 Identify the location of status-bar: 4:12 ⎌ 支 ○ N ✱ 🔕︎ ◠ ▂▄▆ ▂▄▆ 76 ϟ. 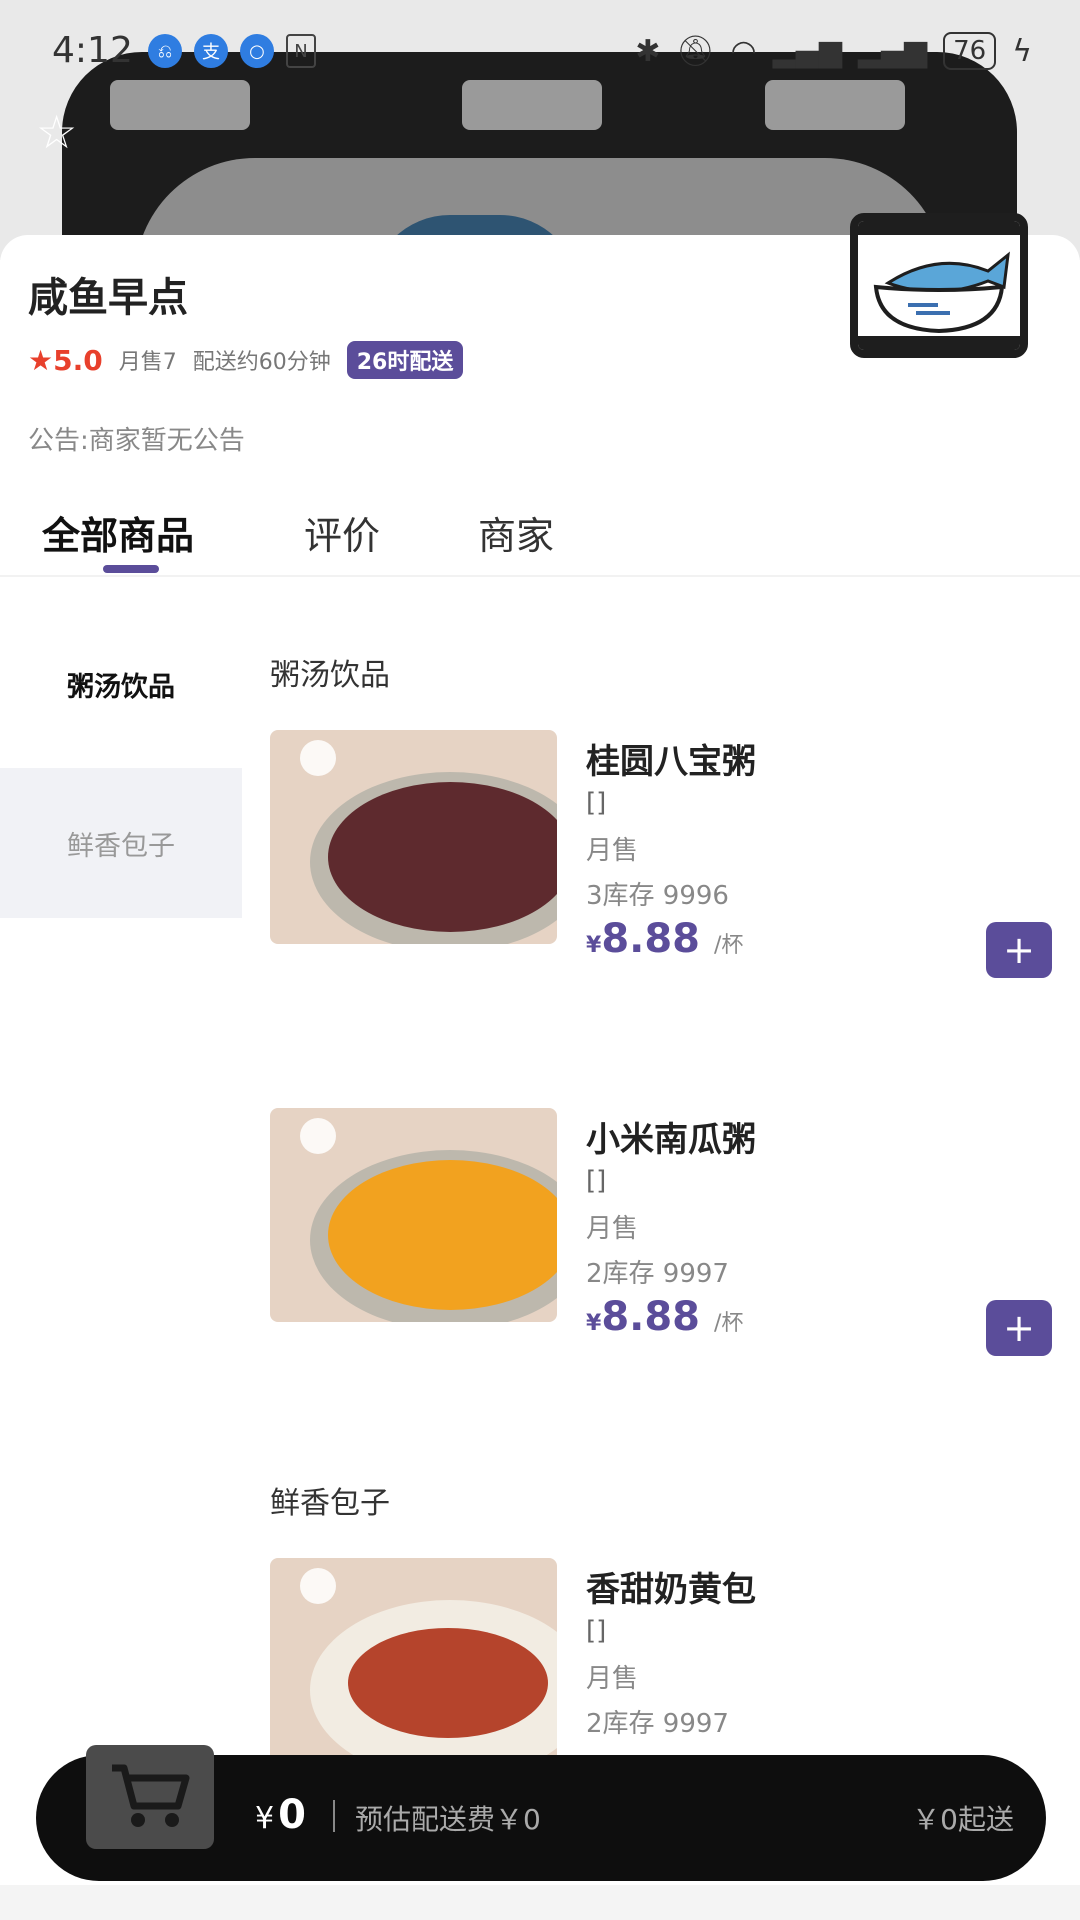
(540, 50).